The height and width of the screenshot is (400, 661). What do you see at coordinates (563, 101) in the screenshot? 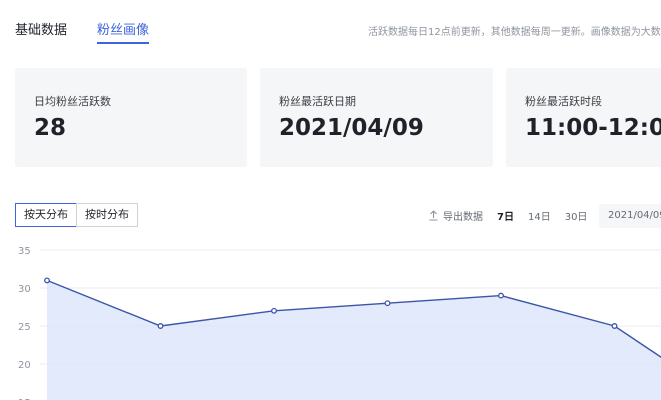
I see `stat-label: 粉丝最活跃时段` at bounding box center [563, 101].